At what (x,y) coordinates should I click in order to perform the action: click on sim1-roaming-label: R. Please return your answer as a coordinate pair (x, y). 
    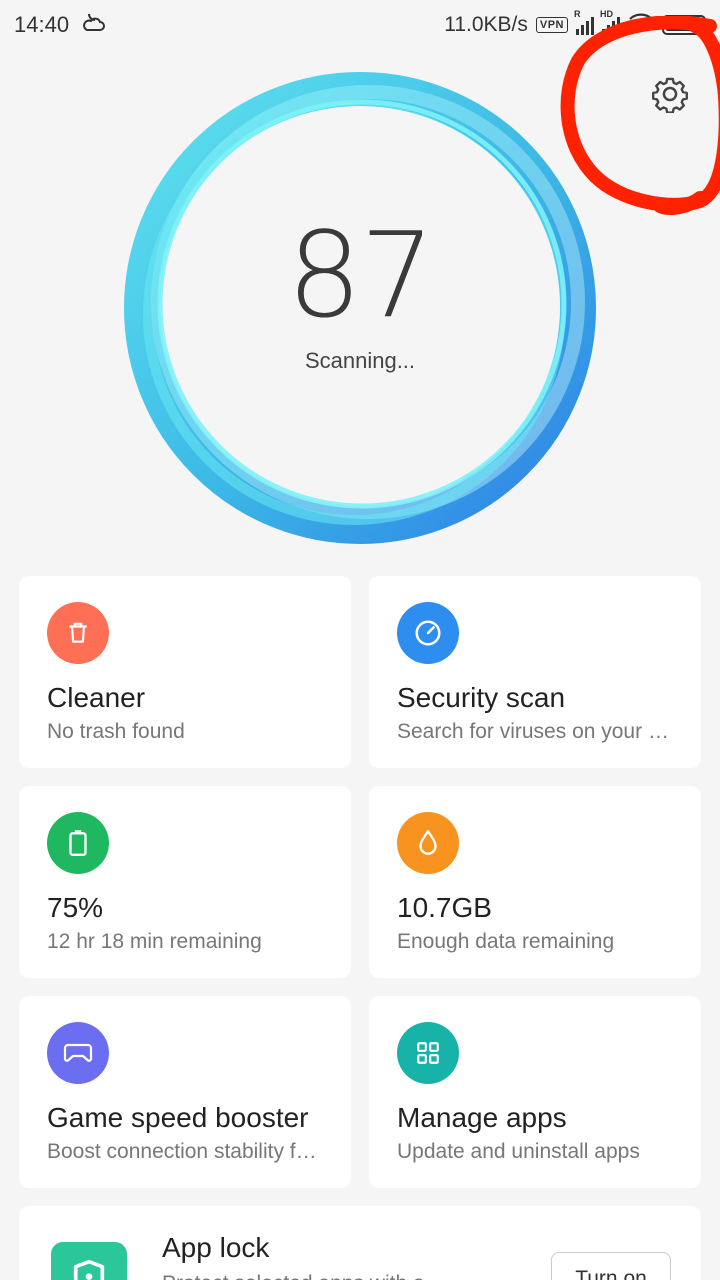
    Looking at the image, I should click on (577, 14).